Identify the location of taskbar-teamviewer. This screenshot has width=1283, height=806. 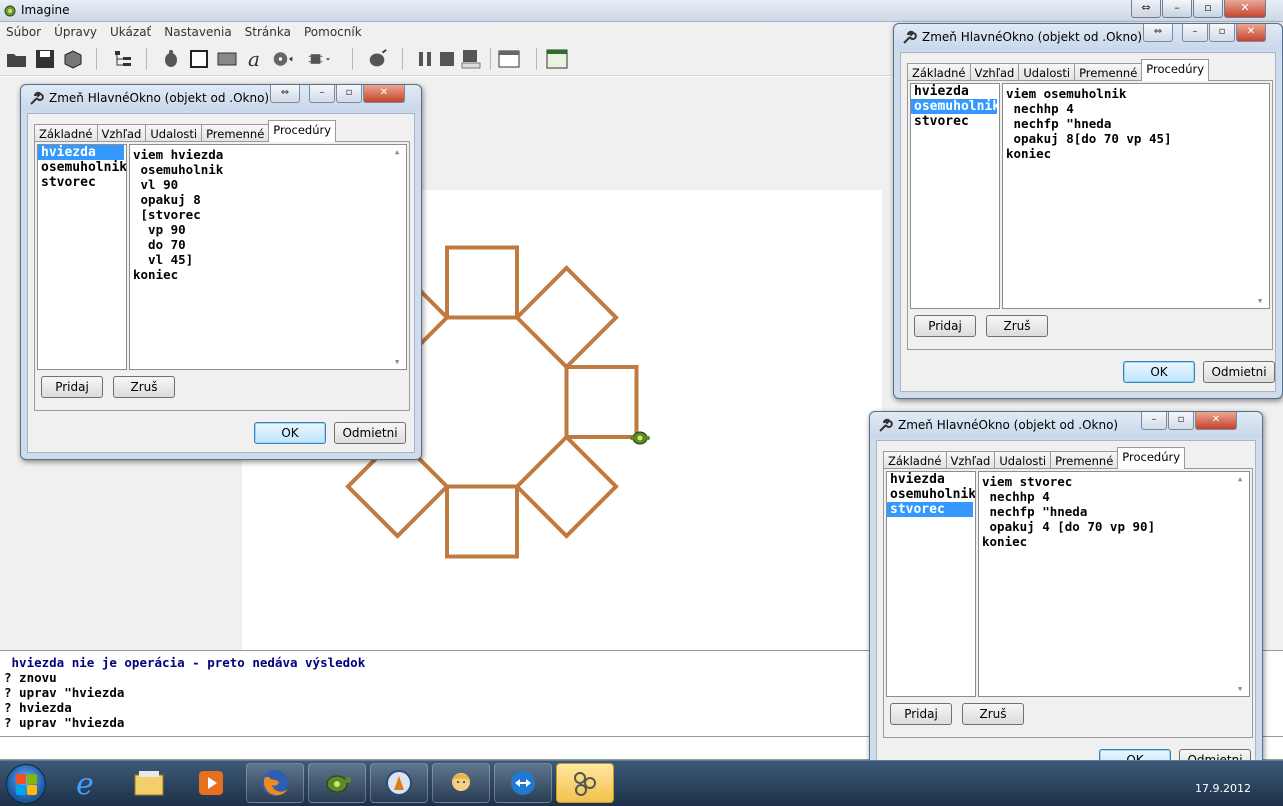
(523, 783).